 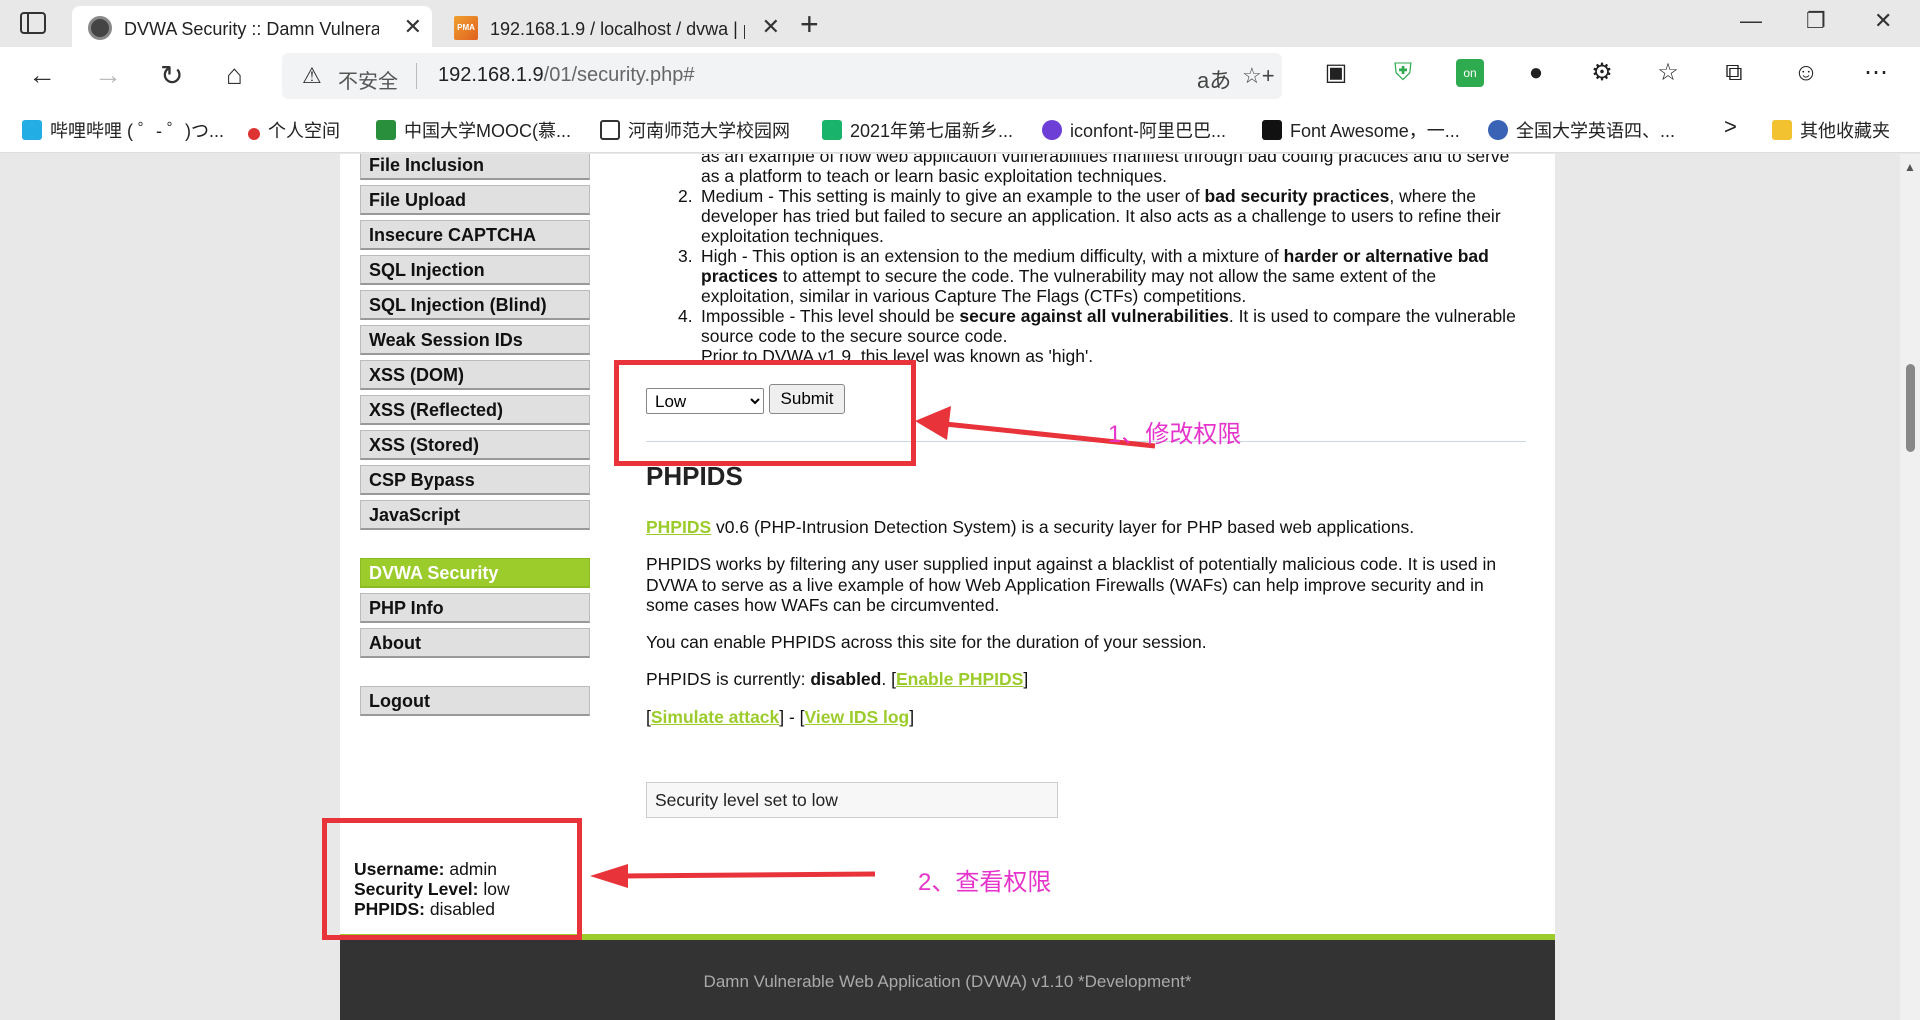 I want to click on annotation-note-2: 2、查看权限, so click(x=985, y=882).